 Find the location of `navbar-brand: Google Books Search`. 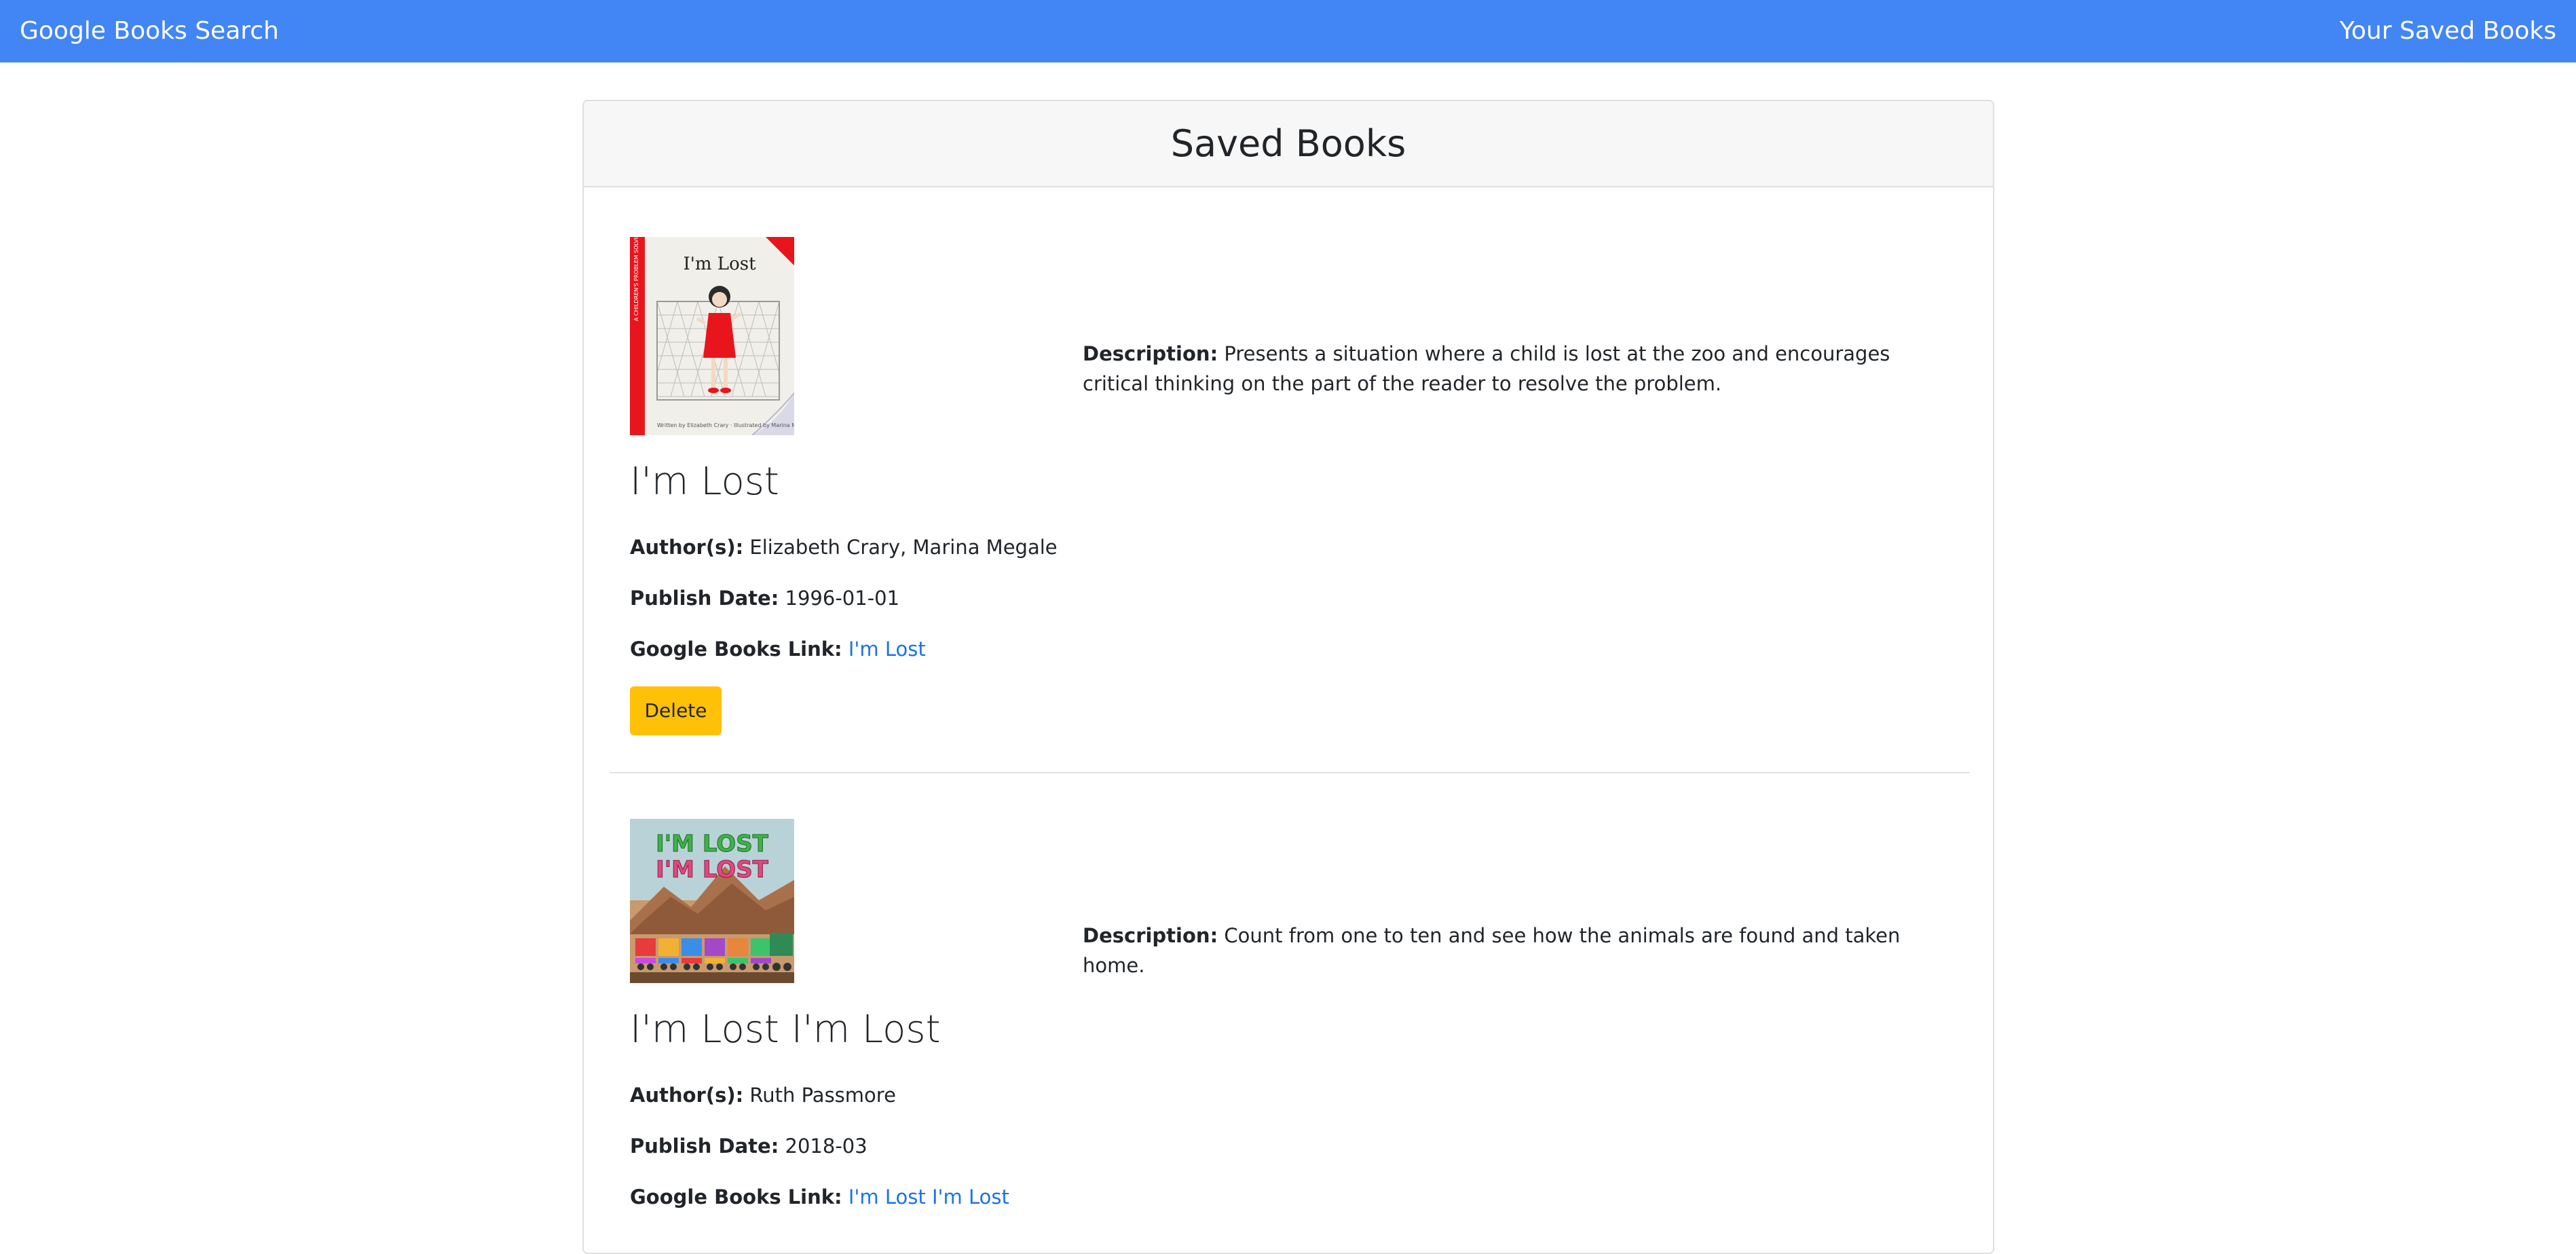

navbar-brand: Google Books Search is located at coordinates (150, 31).